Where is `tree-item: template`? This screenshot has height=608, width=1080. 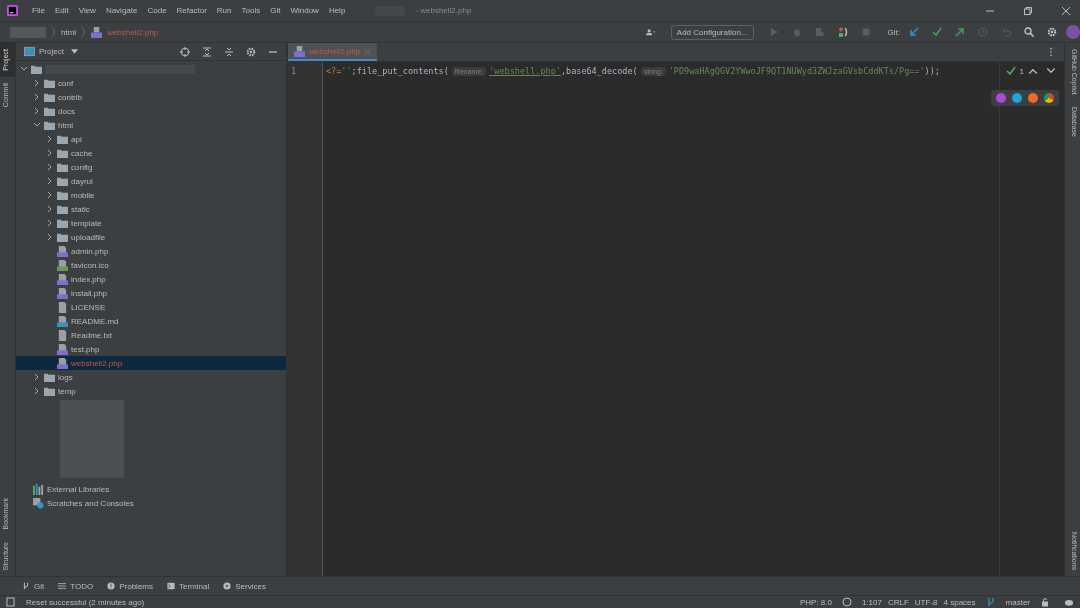
tree-item: template is located at coordinates (86, 223).